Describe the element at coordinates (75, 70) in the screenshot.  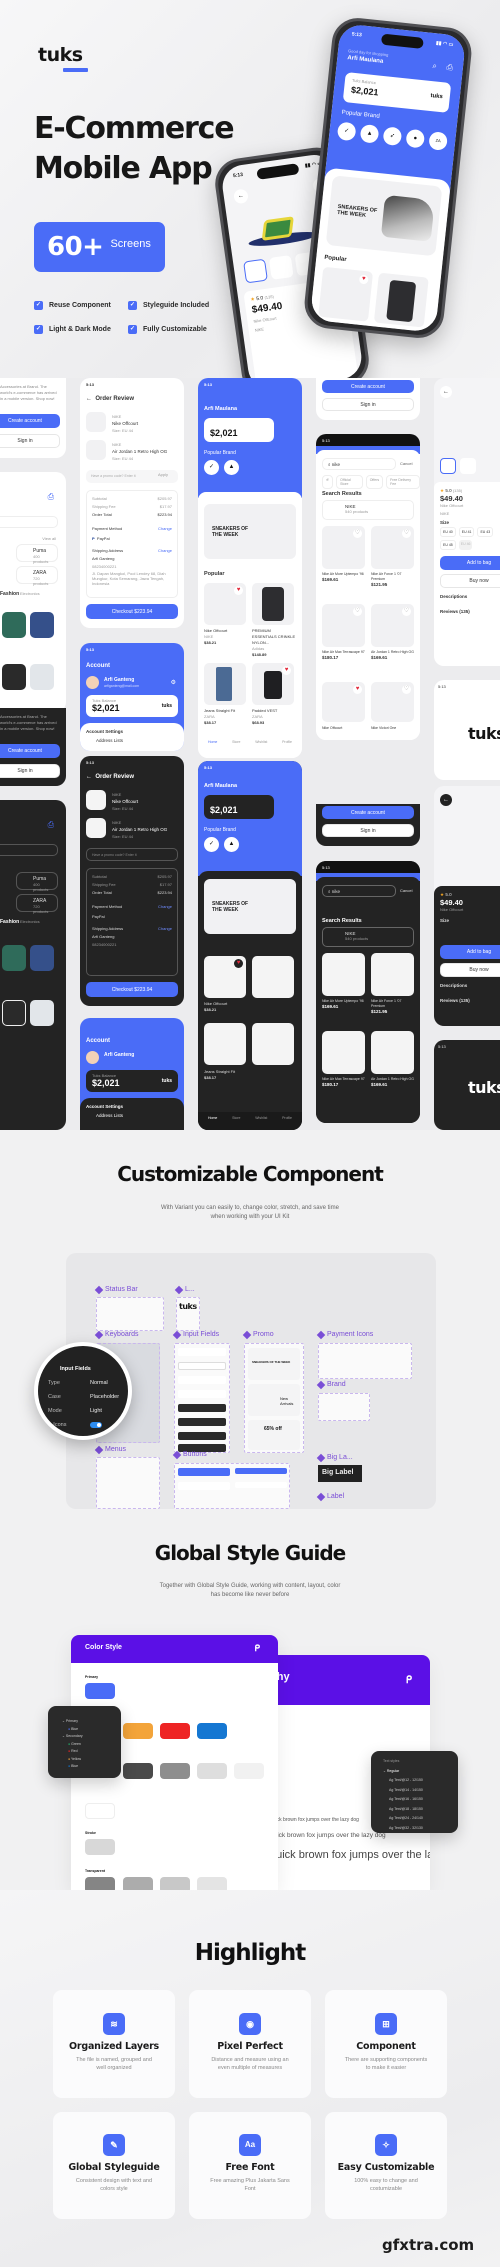
I see `logo-underline` at that location.